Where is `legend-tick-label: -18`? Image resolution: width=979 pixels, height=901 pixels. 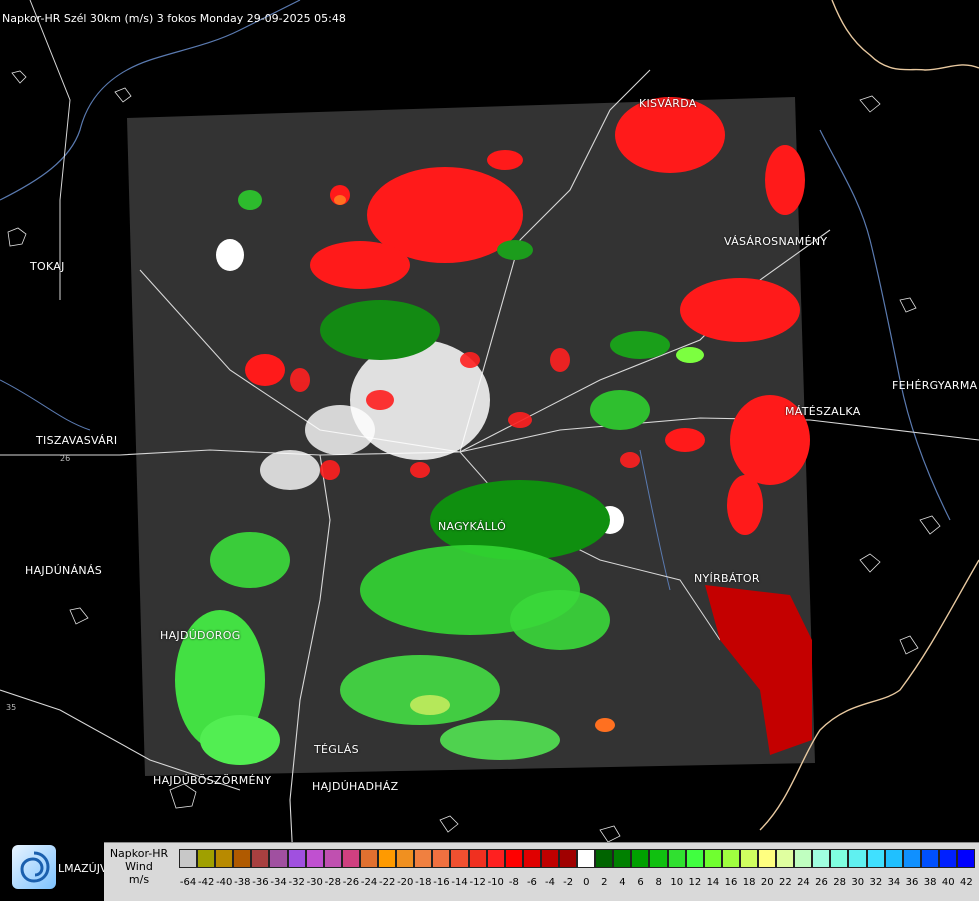 legend-tick-label: -18 is located at coordinates (423, 882).